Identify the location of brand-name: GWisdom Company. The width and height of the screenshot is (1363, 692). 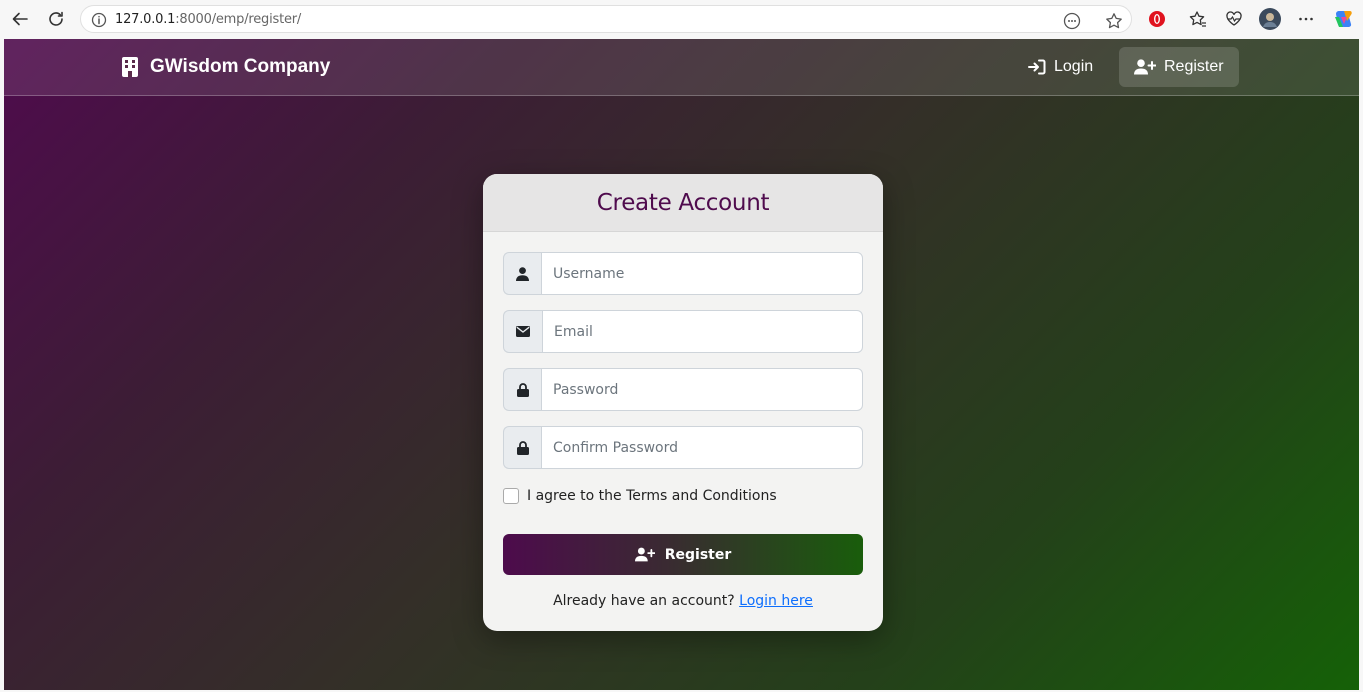
(240, 66).